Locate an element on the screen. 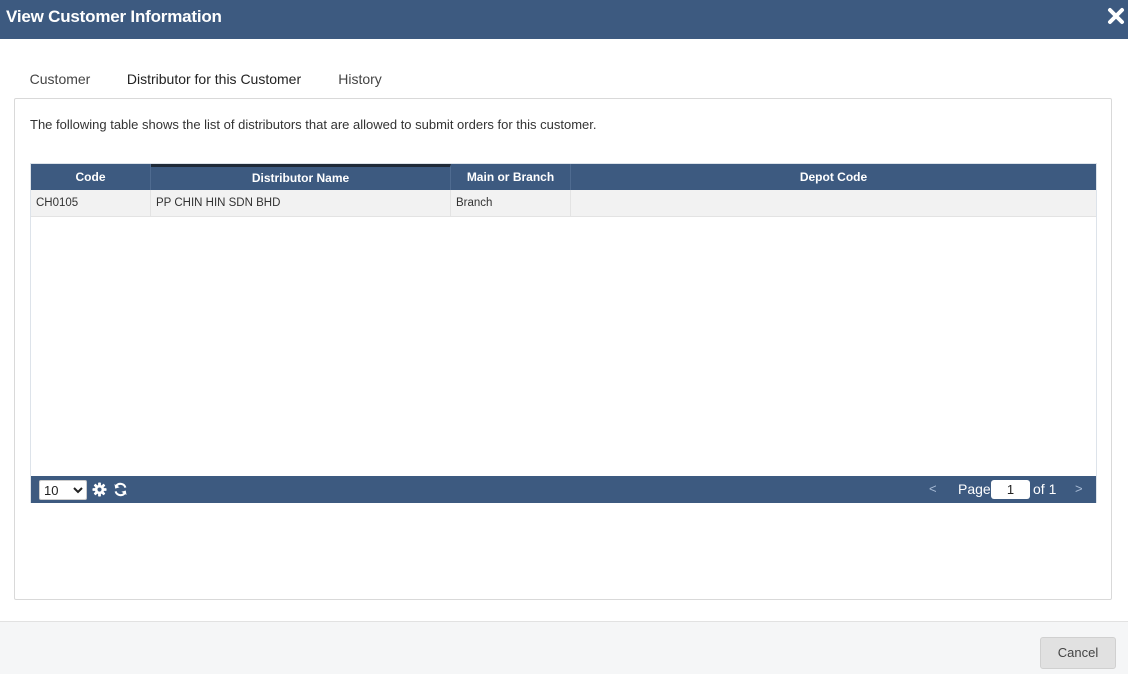 The width and height of the screenshot is (1128, 674). cell-distributor-name: PP CHIN HIN SDN BHD is located at coordinates (301, 203).